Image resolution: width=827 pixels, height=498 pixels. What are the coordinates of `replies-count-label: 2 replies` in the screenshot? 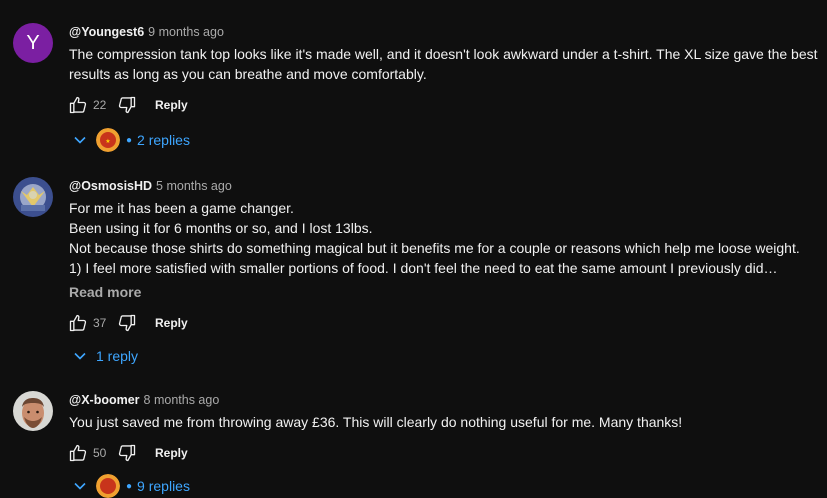 It's located at (163, 140).